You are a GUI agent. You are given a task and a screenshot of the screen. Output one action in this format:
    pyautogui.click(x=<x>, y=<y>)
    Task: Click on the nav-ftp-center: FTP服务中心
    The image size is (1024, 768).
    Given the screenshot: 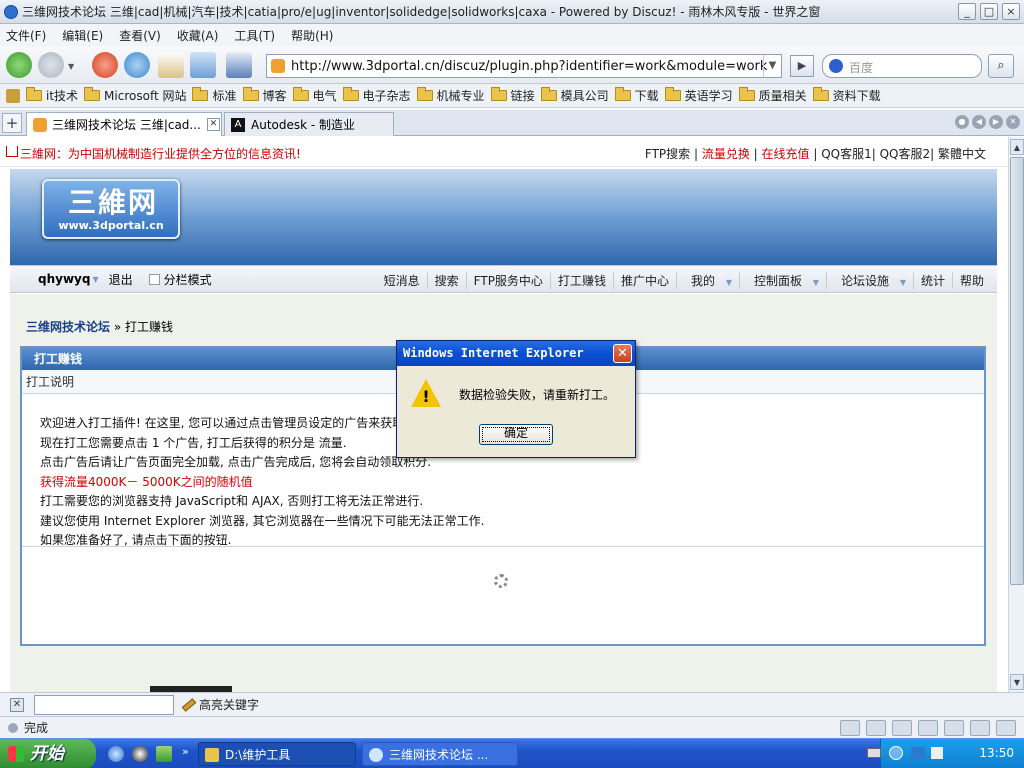 What is the action you would take?
    pyautogui.click(x=507, y=280)
    